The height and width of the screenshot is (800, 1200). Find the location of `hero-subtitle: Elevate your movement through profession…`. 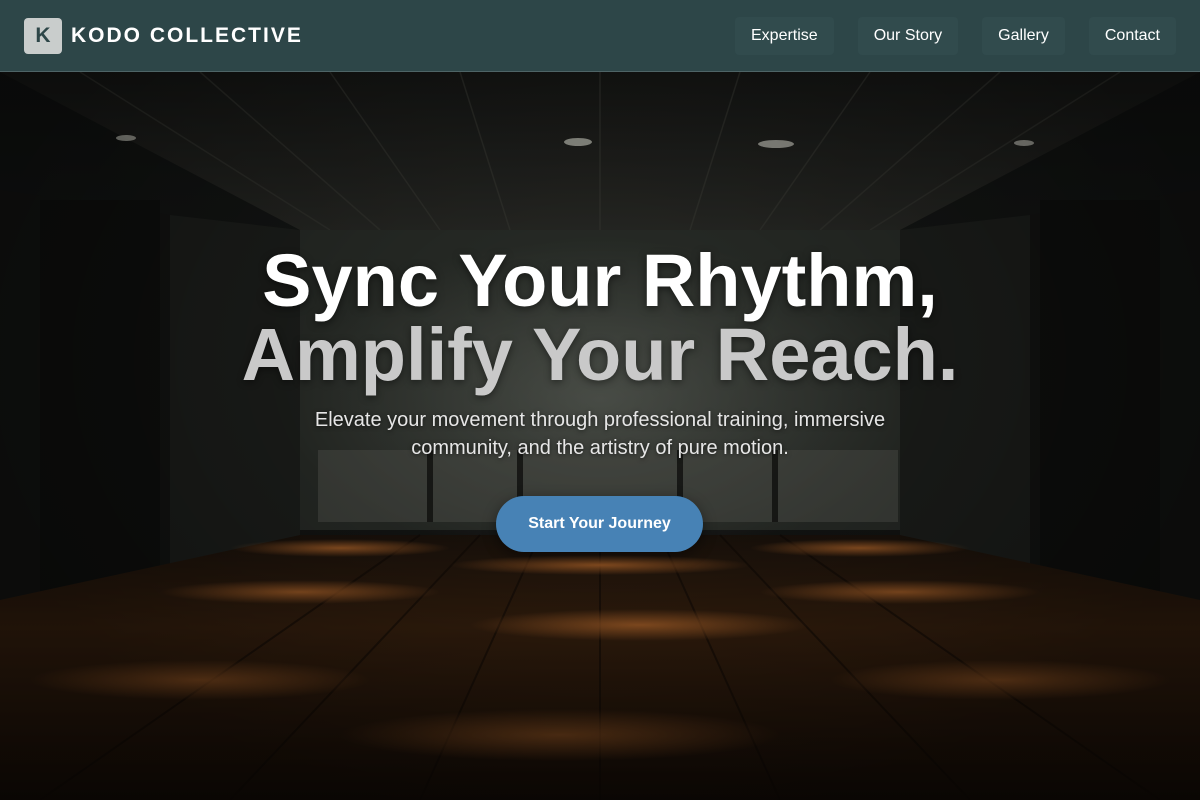

hero-subtitle: Elevate your movement through profession… is located at coordinates (600, 434).